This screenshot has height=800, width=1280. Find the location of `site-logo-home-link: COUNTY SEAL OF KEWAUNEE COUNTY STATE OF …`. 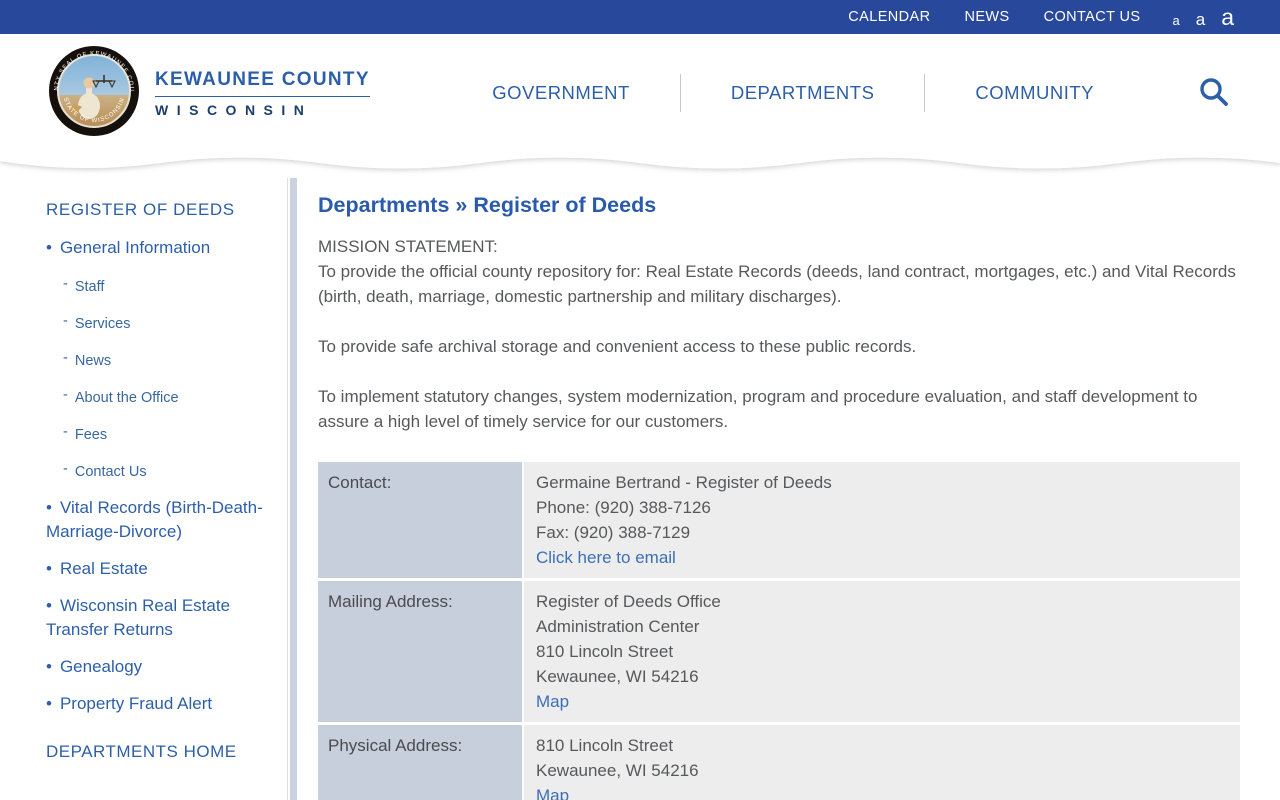

site-logo-home-link: COUNTY SEAL OF KEWAUNEE COUNTY STATE OF … is located at coordinates (207, 91).